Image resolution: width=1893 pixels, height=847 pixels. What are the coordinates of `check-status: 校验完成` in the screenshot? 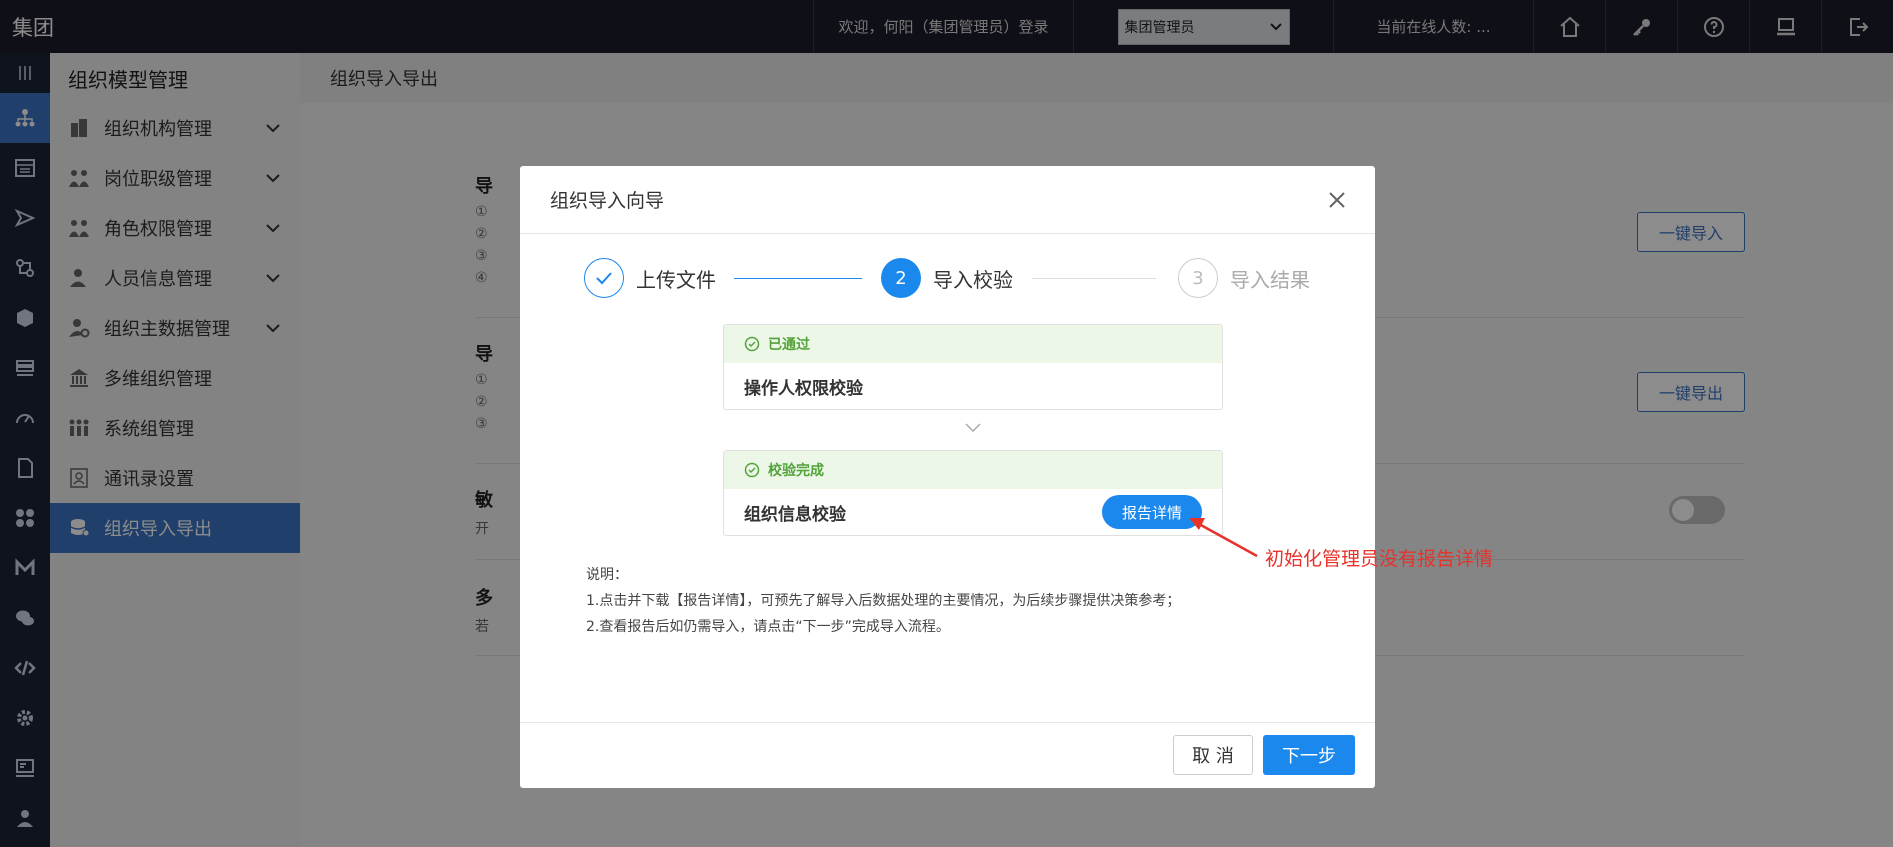 It's located at (973, 470).